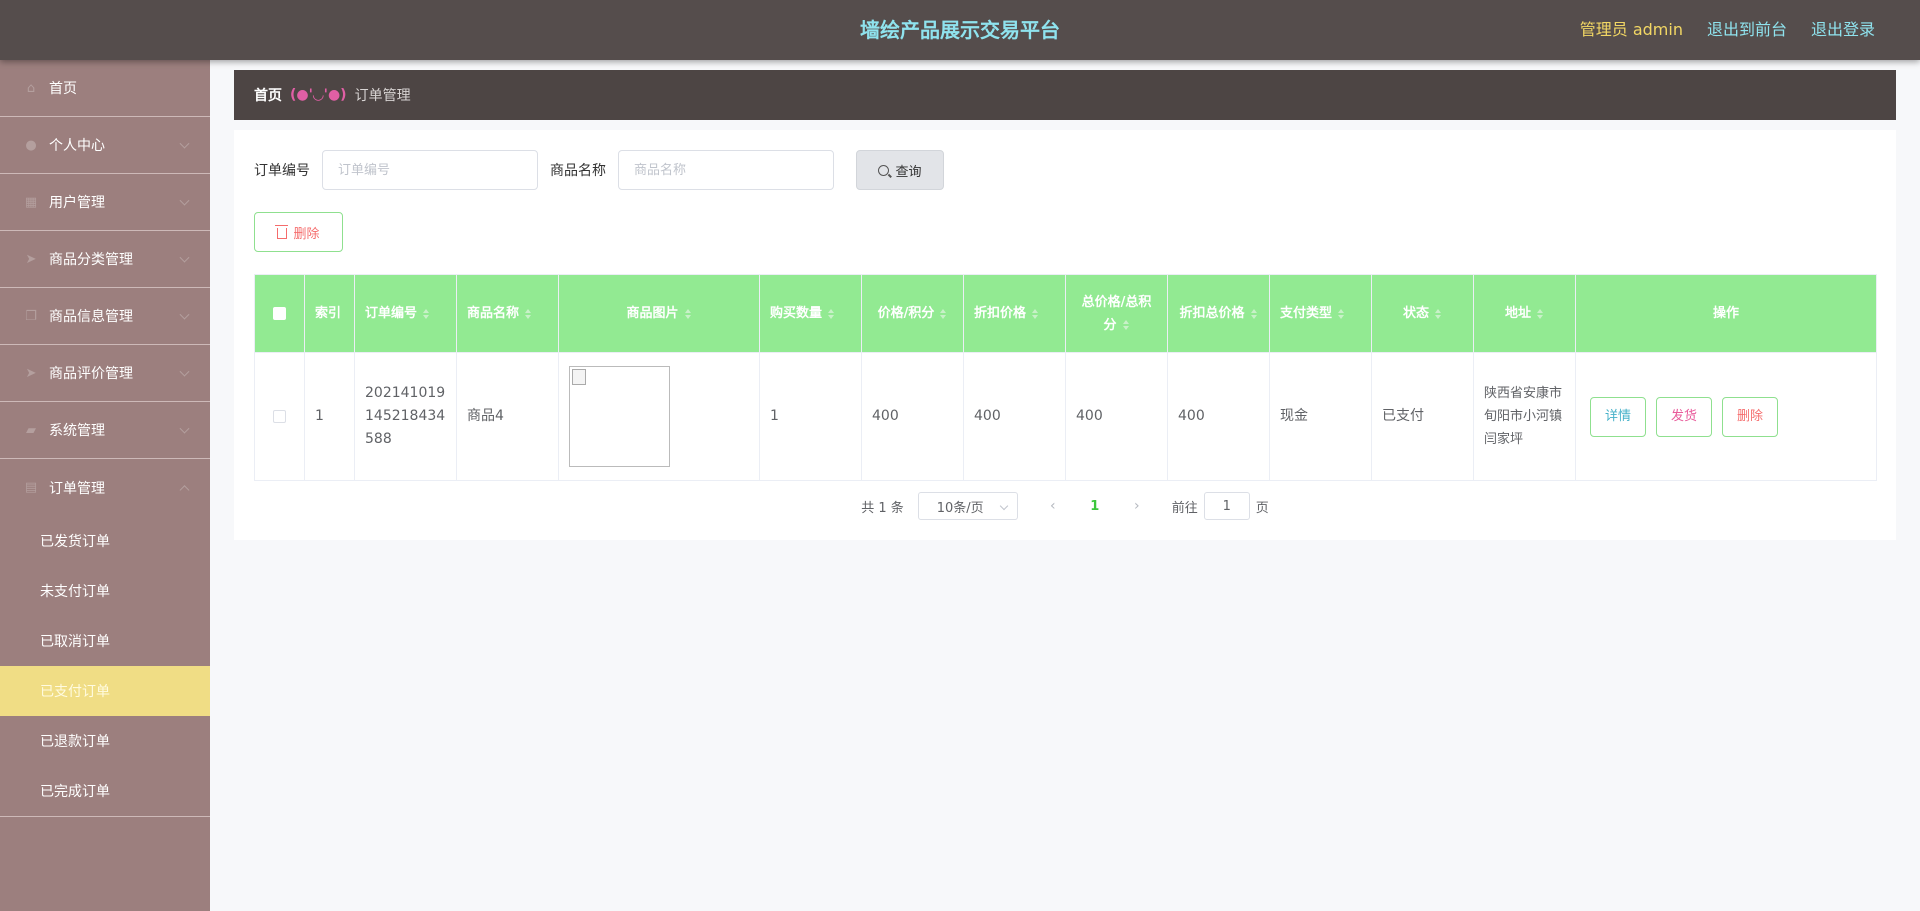 Image resolution: width=1920 pixels, height=911 pixels. What do you see at coordinates (912, 416) in the screenshot?
I see `cell-price: 400` at bounding box center [912, 416].